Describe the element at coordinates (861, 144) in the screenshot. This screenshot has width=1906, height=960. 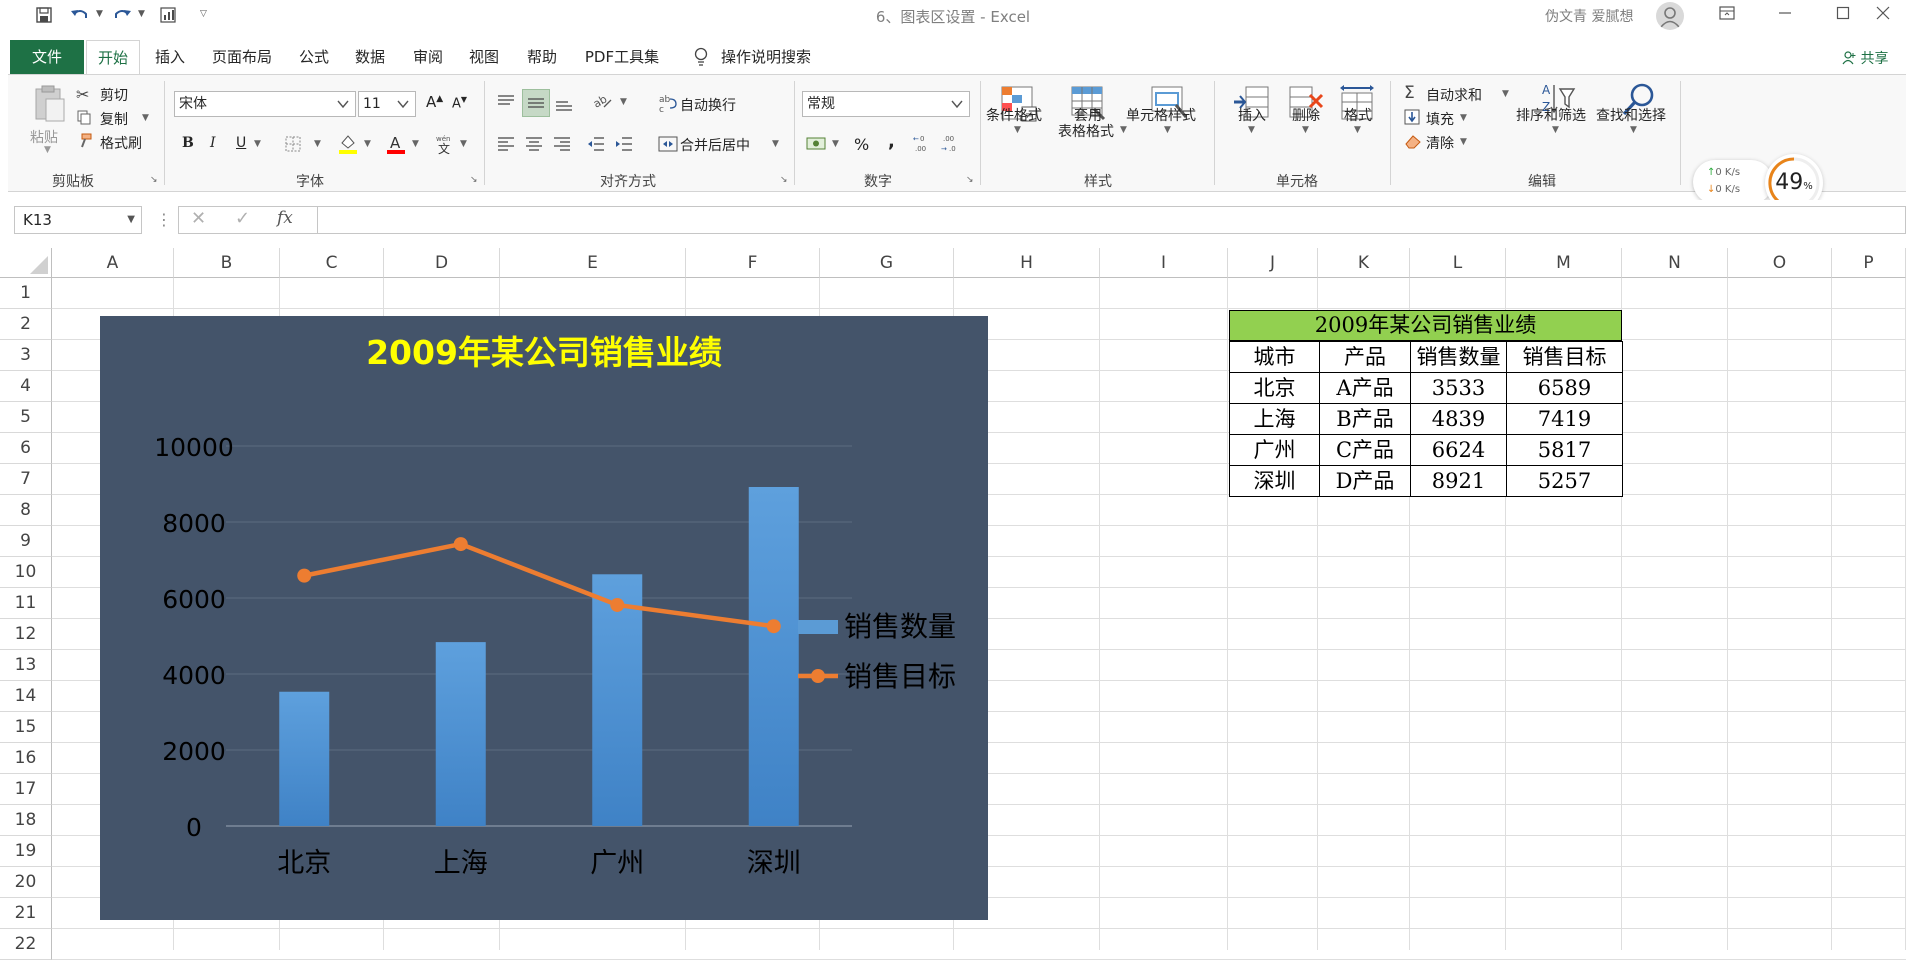
I see `percent-button: %` at that location.